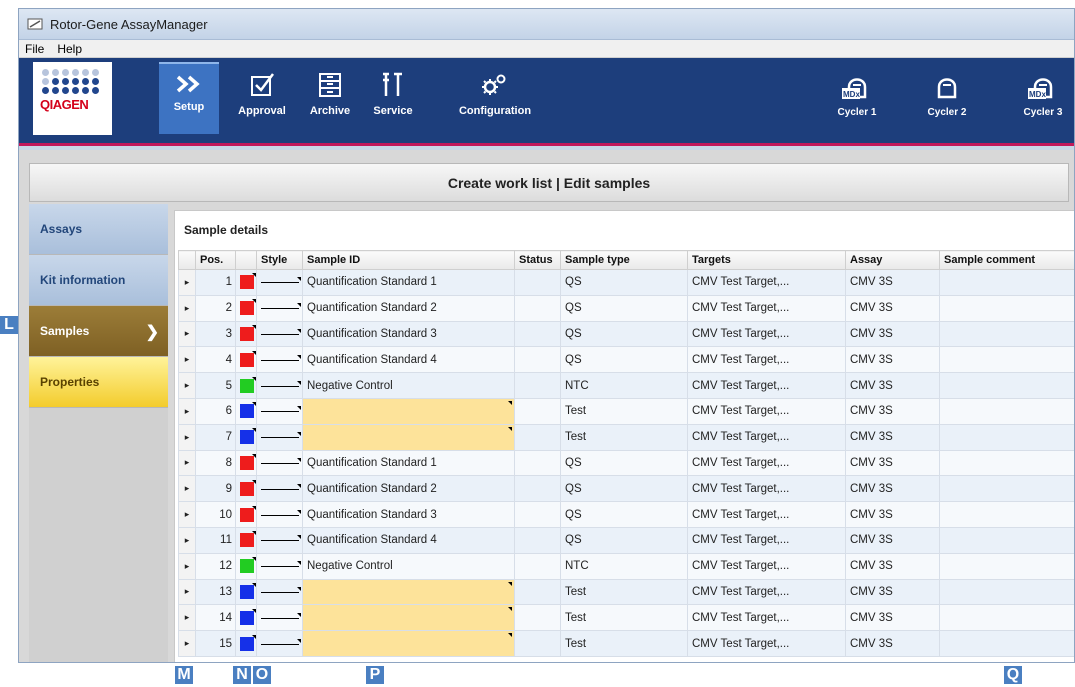 The width and height of the screenshot is (1075, 687). Describe the element at coordinates (408, 282) in the screenshot. I see `sample-id-cell: Quantification Standard 1` at that location.